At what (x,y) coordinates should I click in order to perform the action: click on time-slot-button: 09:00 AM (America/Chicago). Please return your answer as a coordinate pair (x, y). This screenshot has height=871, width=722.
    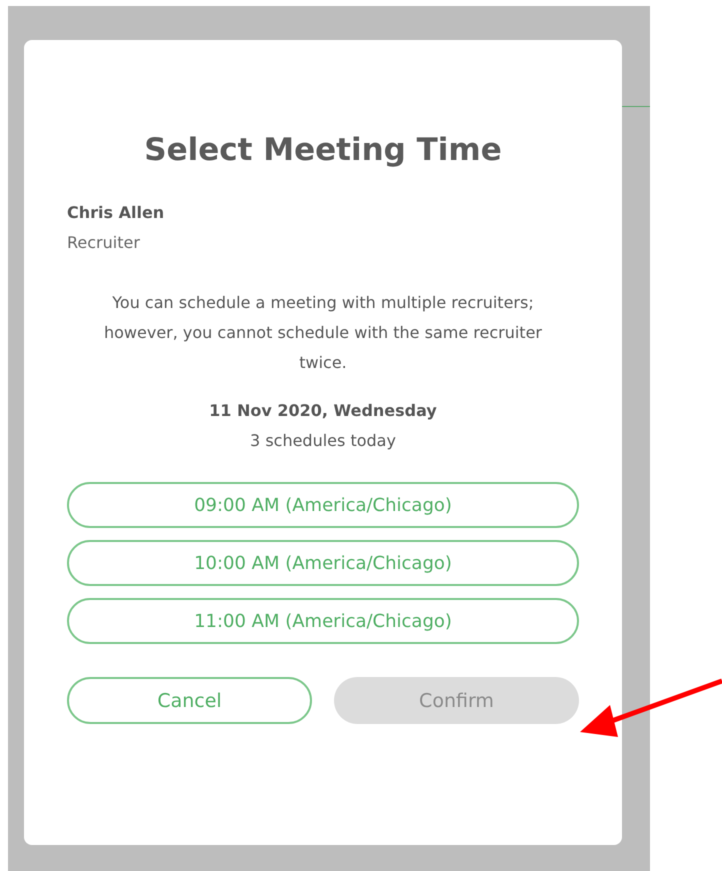
    Looking at the image, I should click on (323, 505).